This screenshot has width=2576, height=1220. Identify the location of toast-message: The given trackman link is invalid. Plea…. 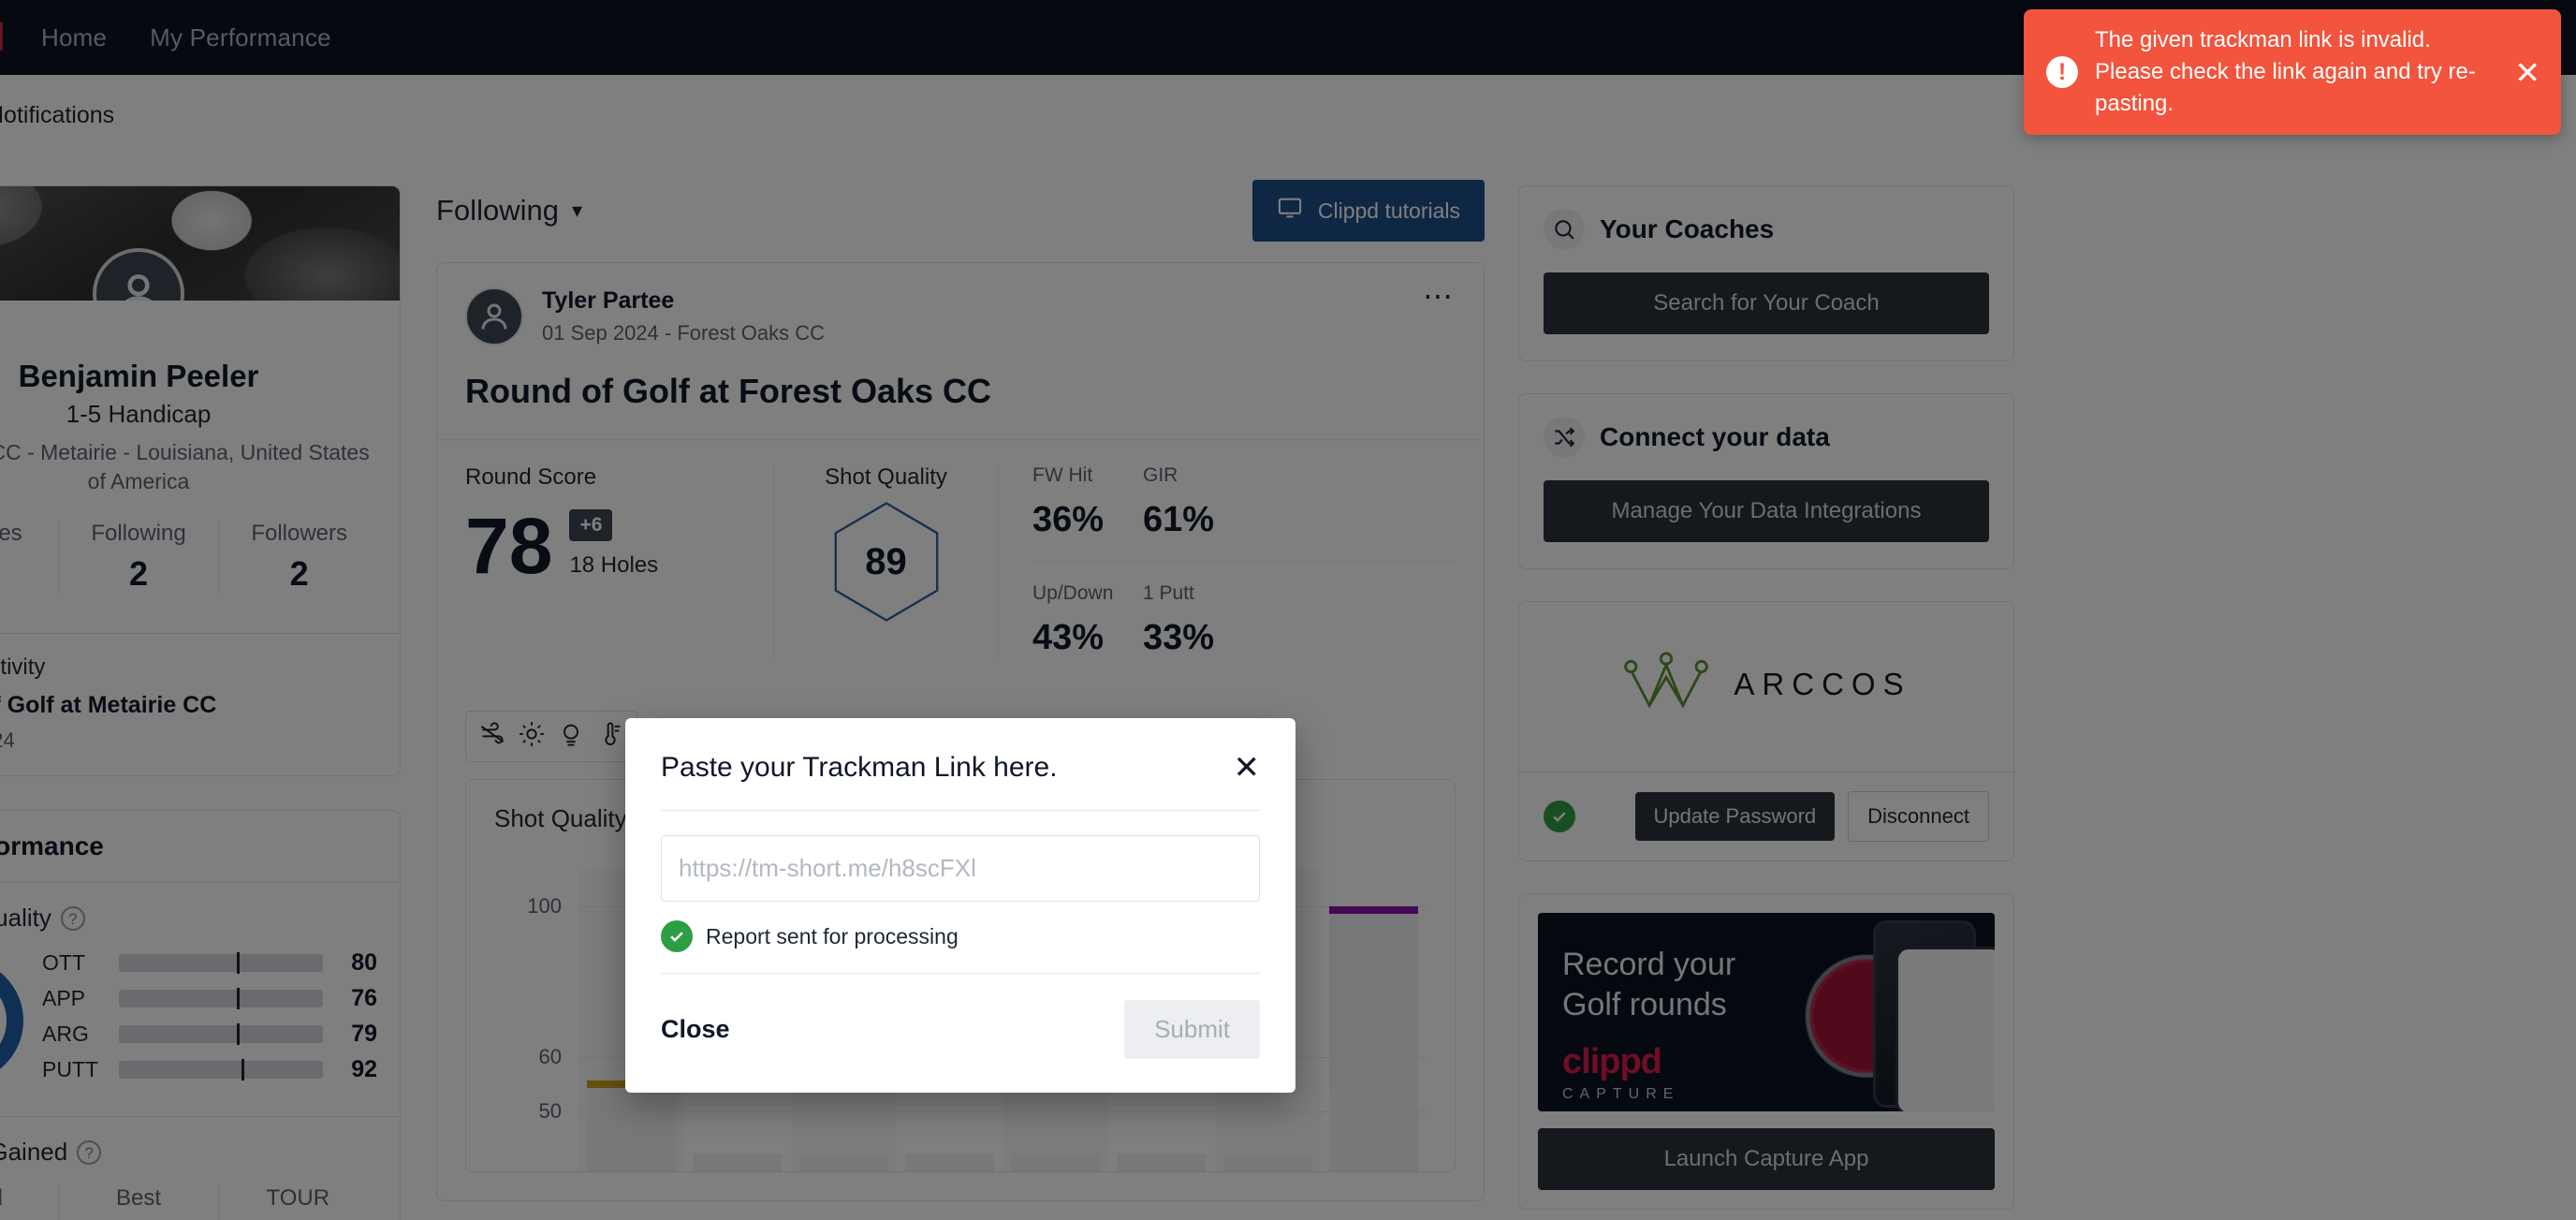
(2285, 72).